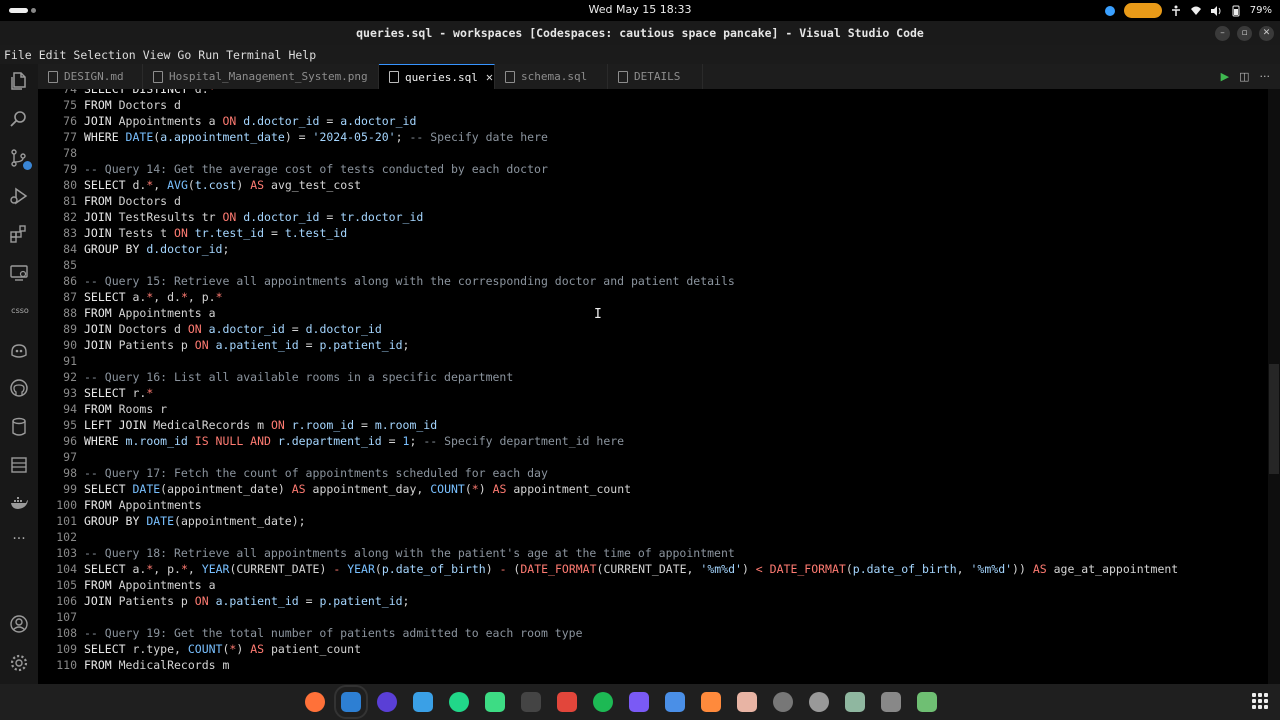 The height and width of the screenshot is (720, 1280). Describe the element at coordinates (437, 76) in the screenshot. I see `tab-queries-sql: queries.sql ✕` at that location.